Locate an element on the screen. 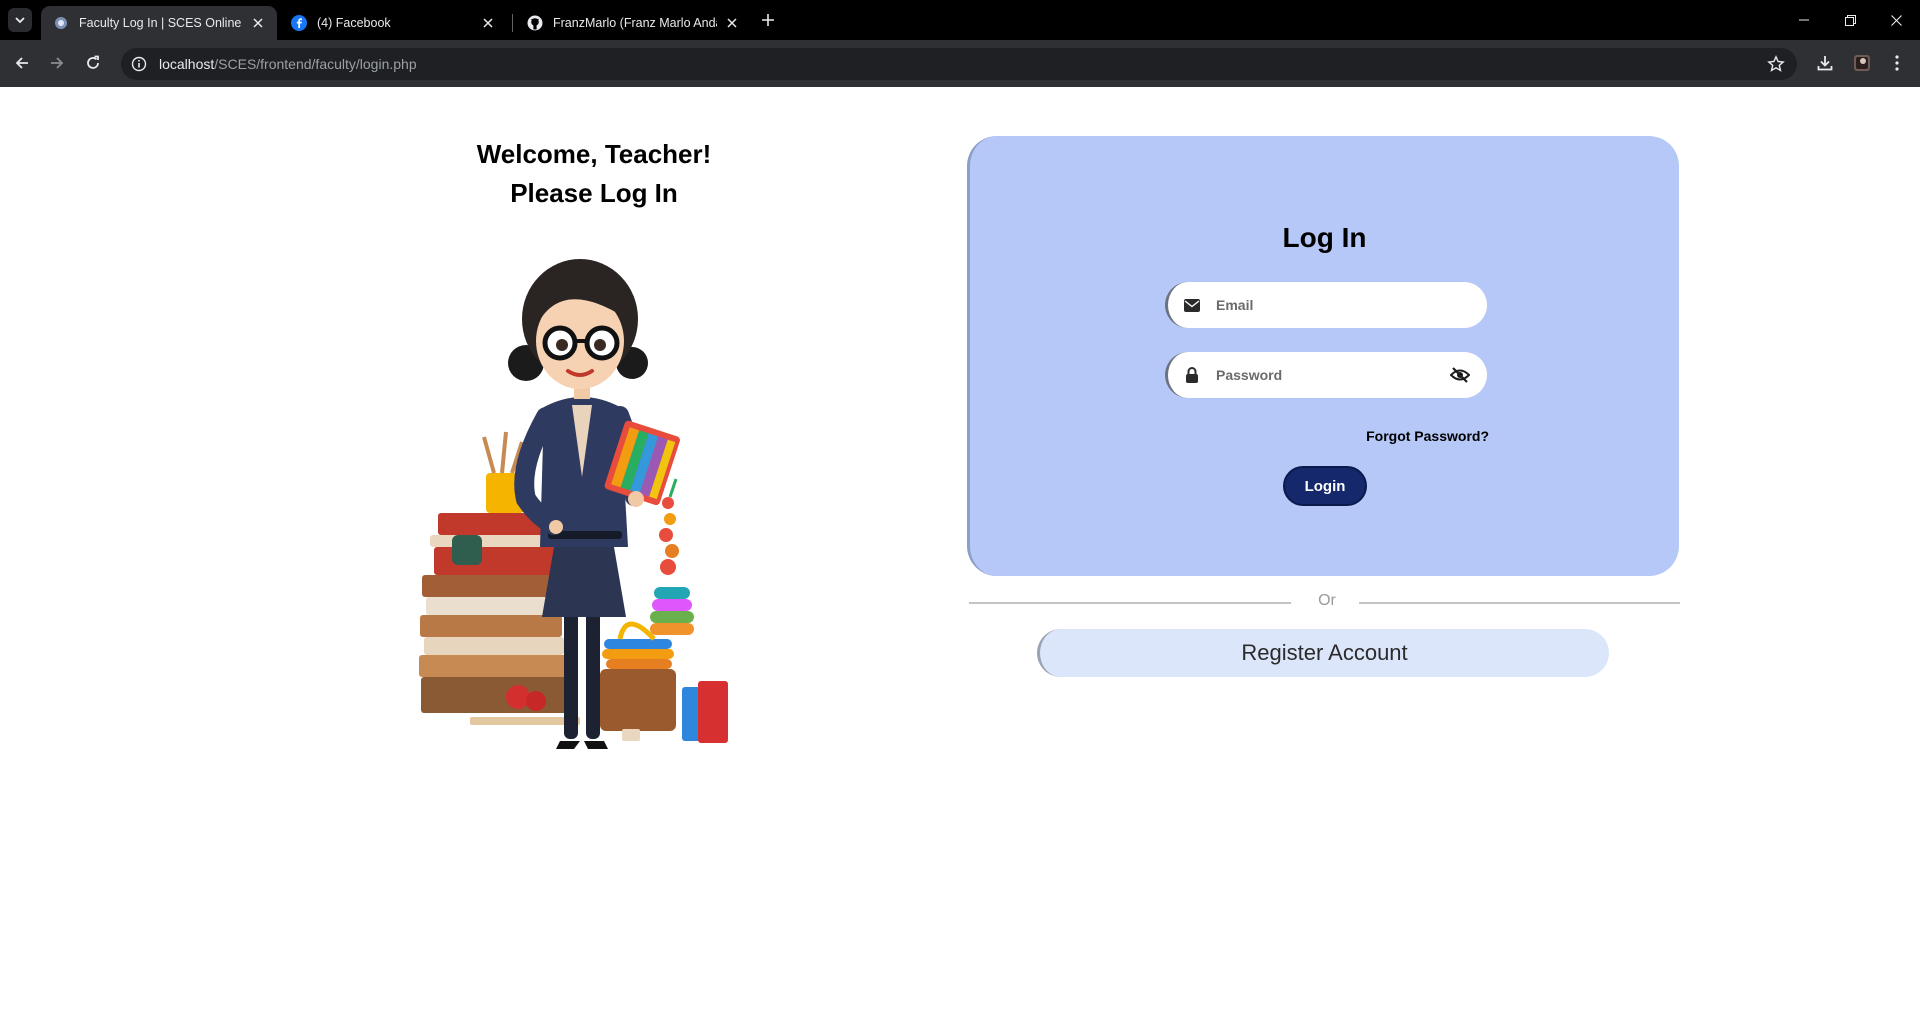 This screenshot has width=1920, height=1032. close-window-button is located at coordinates (1896, 20).